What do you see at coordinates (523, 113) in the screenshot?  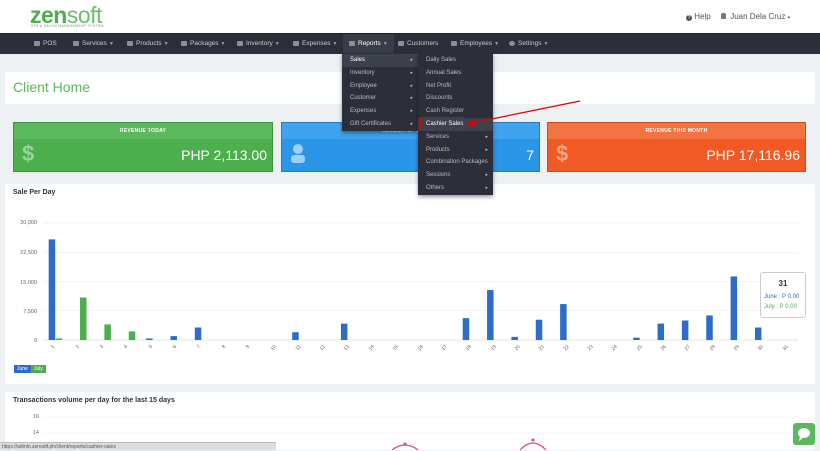 I see `annotation-arrow` at bounding box center [523, 113].